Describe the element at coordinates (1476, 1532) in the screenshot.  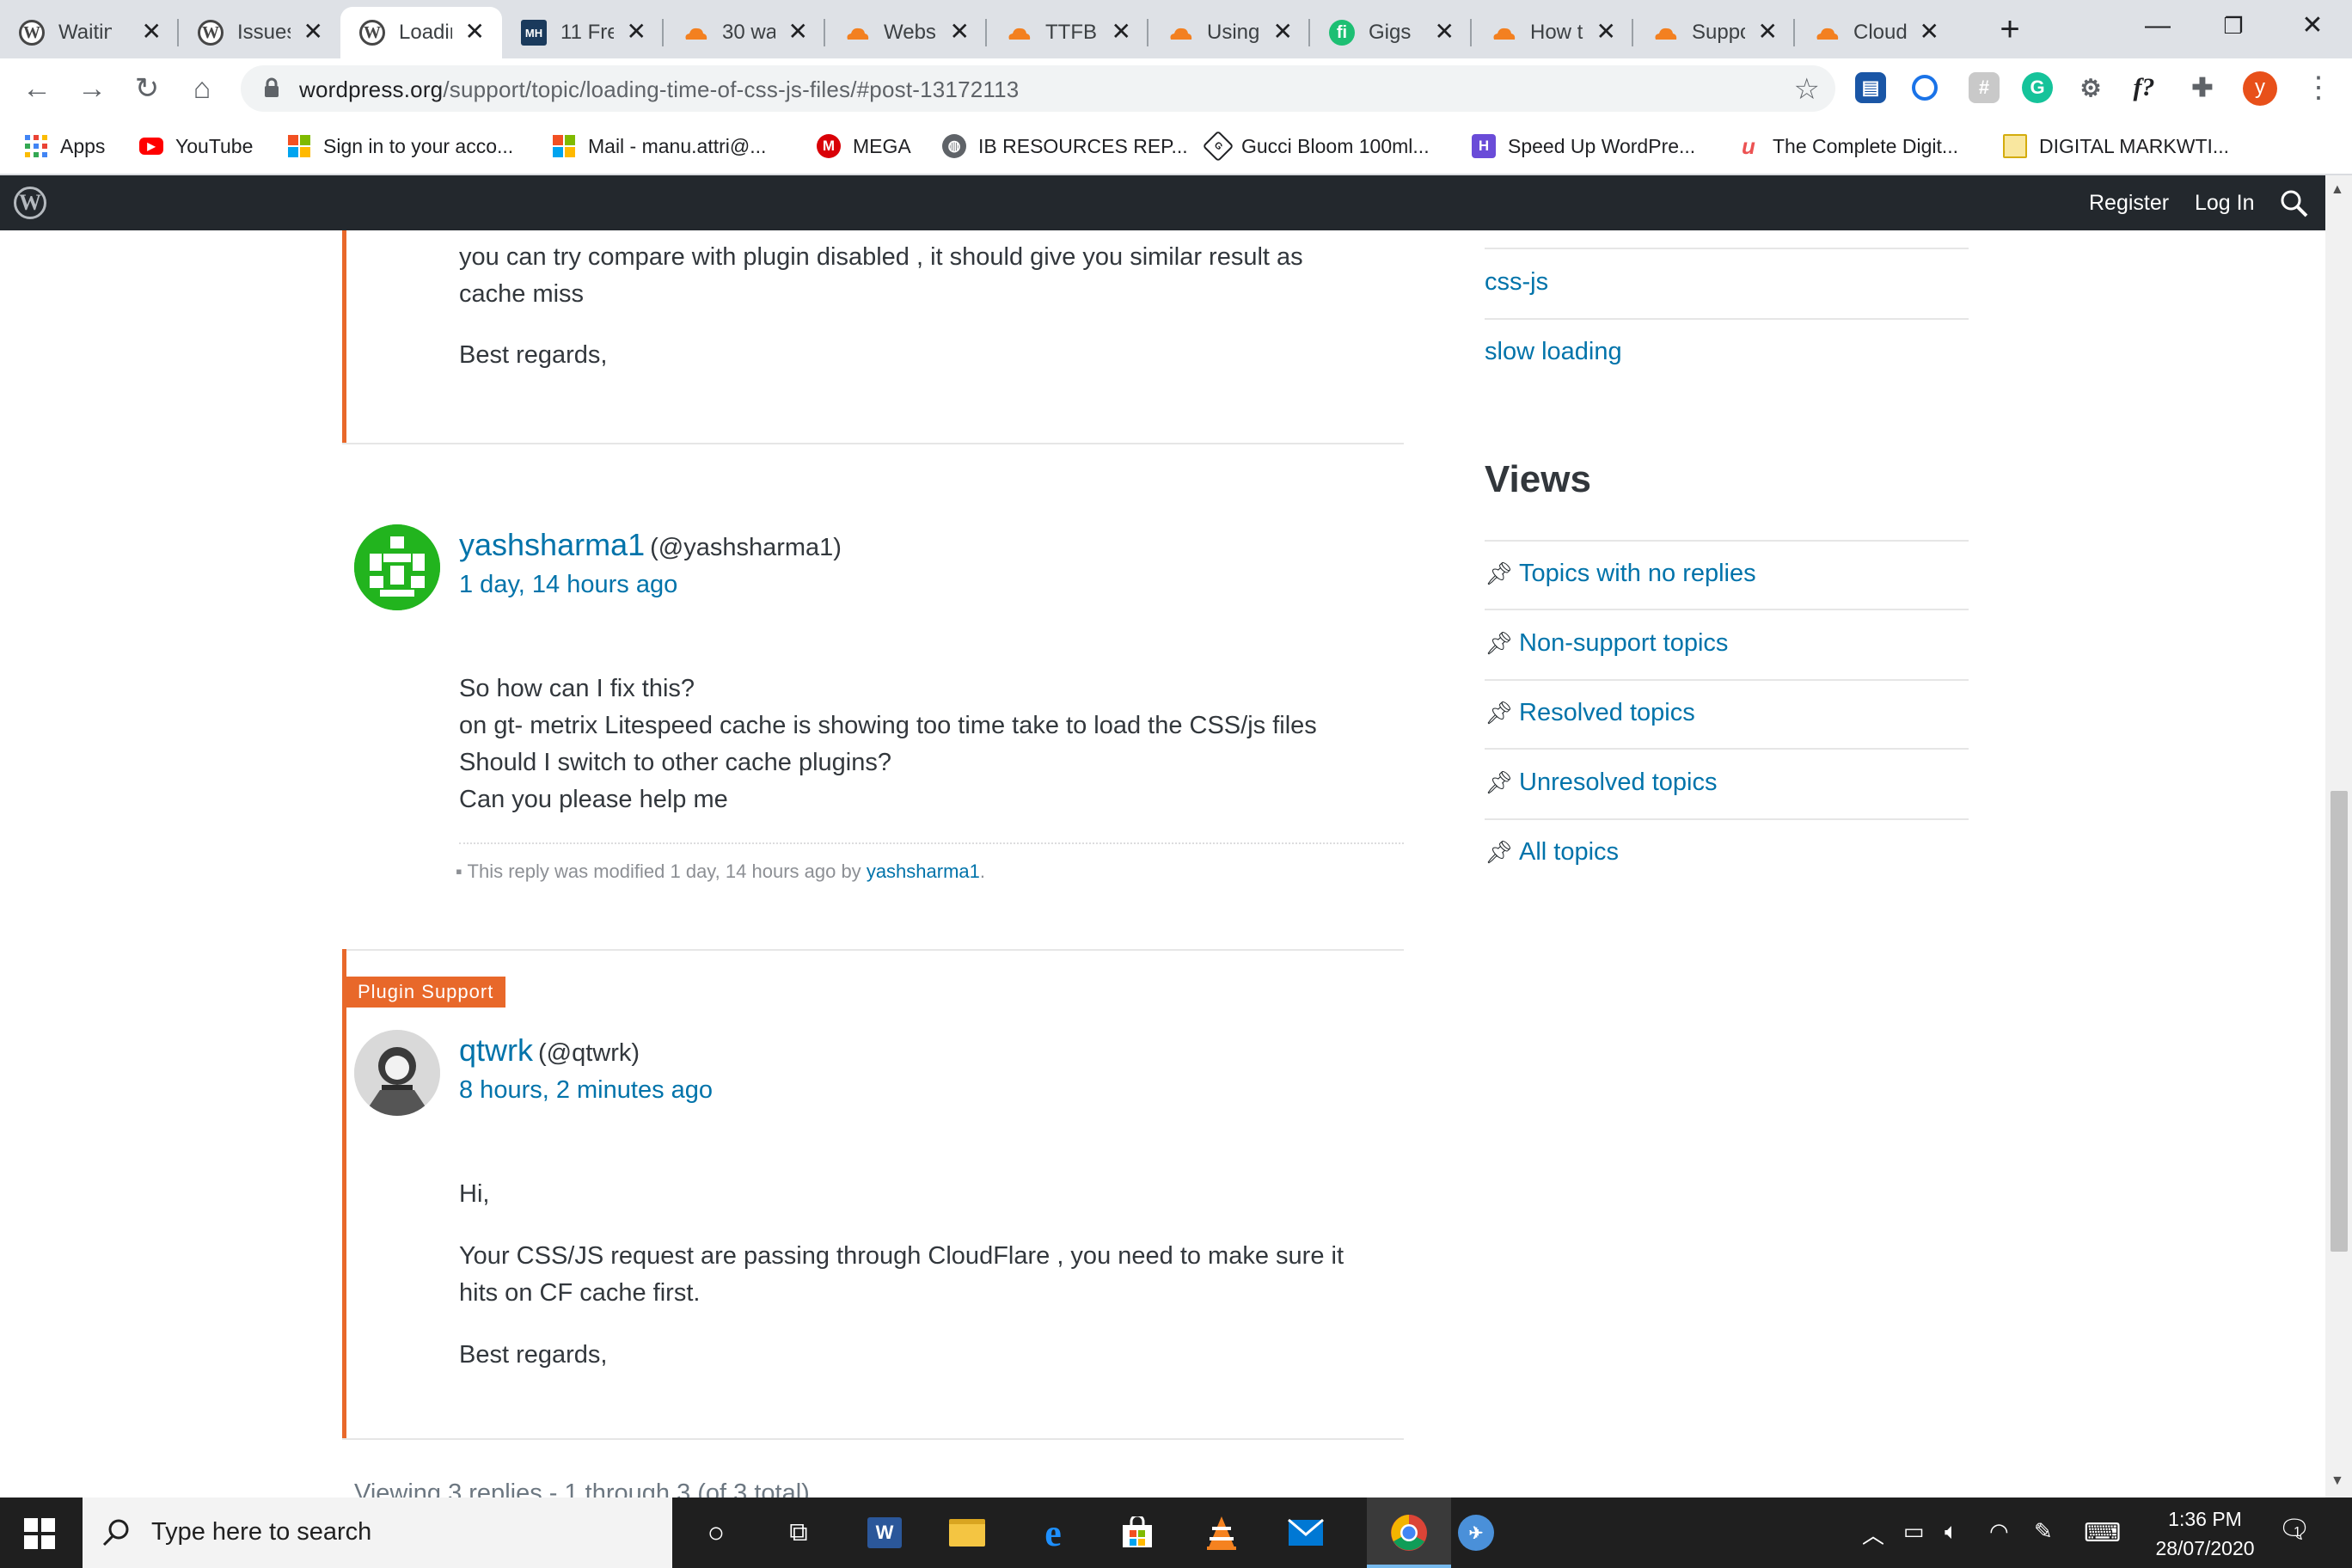
I see `app-globe-icon: ✈` at that location.